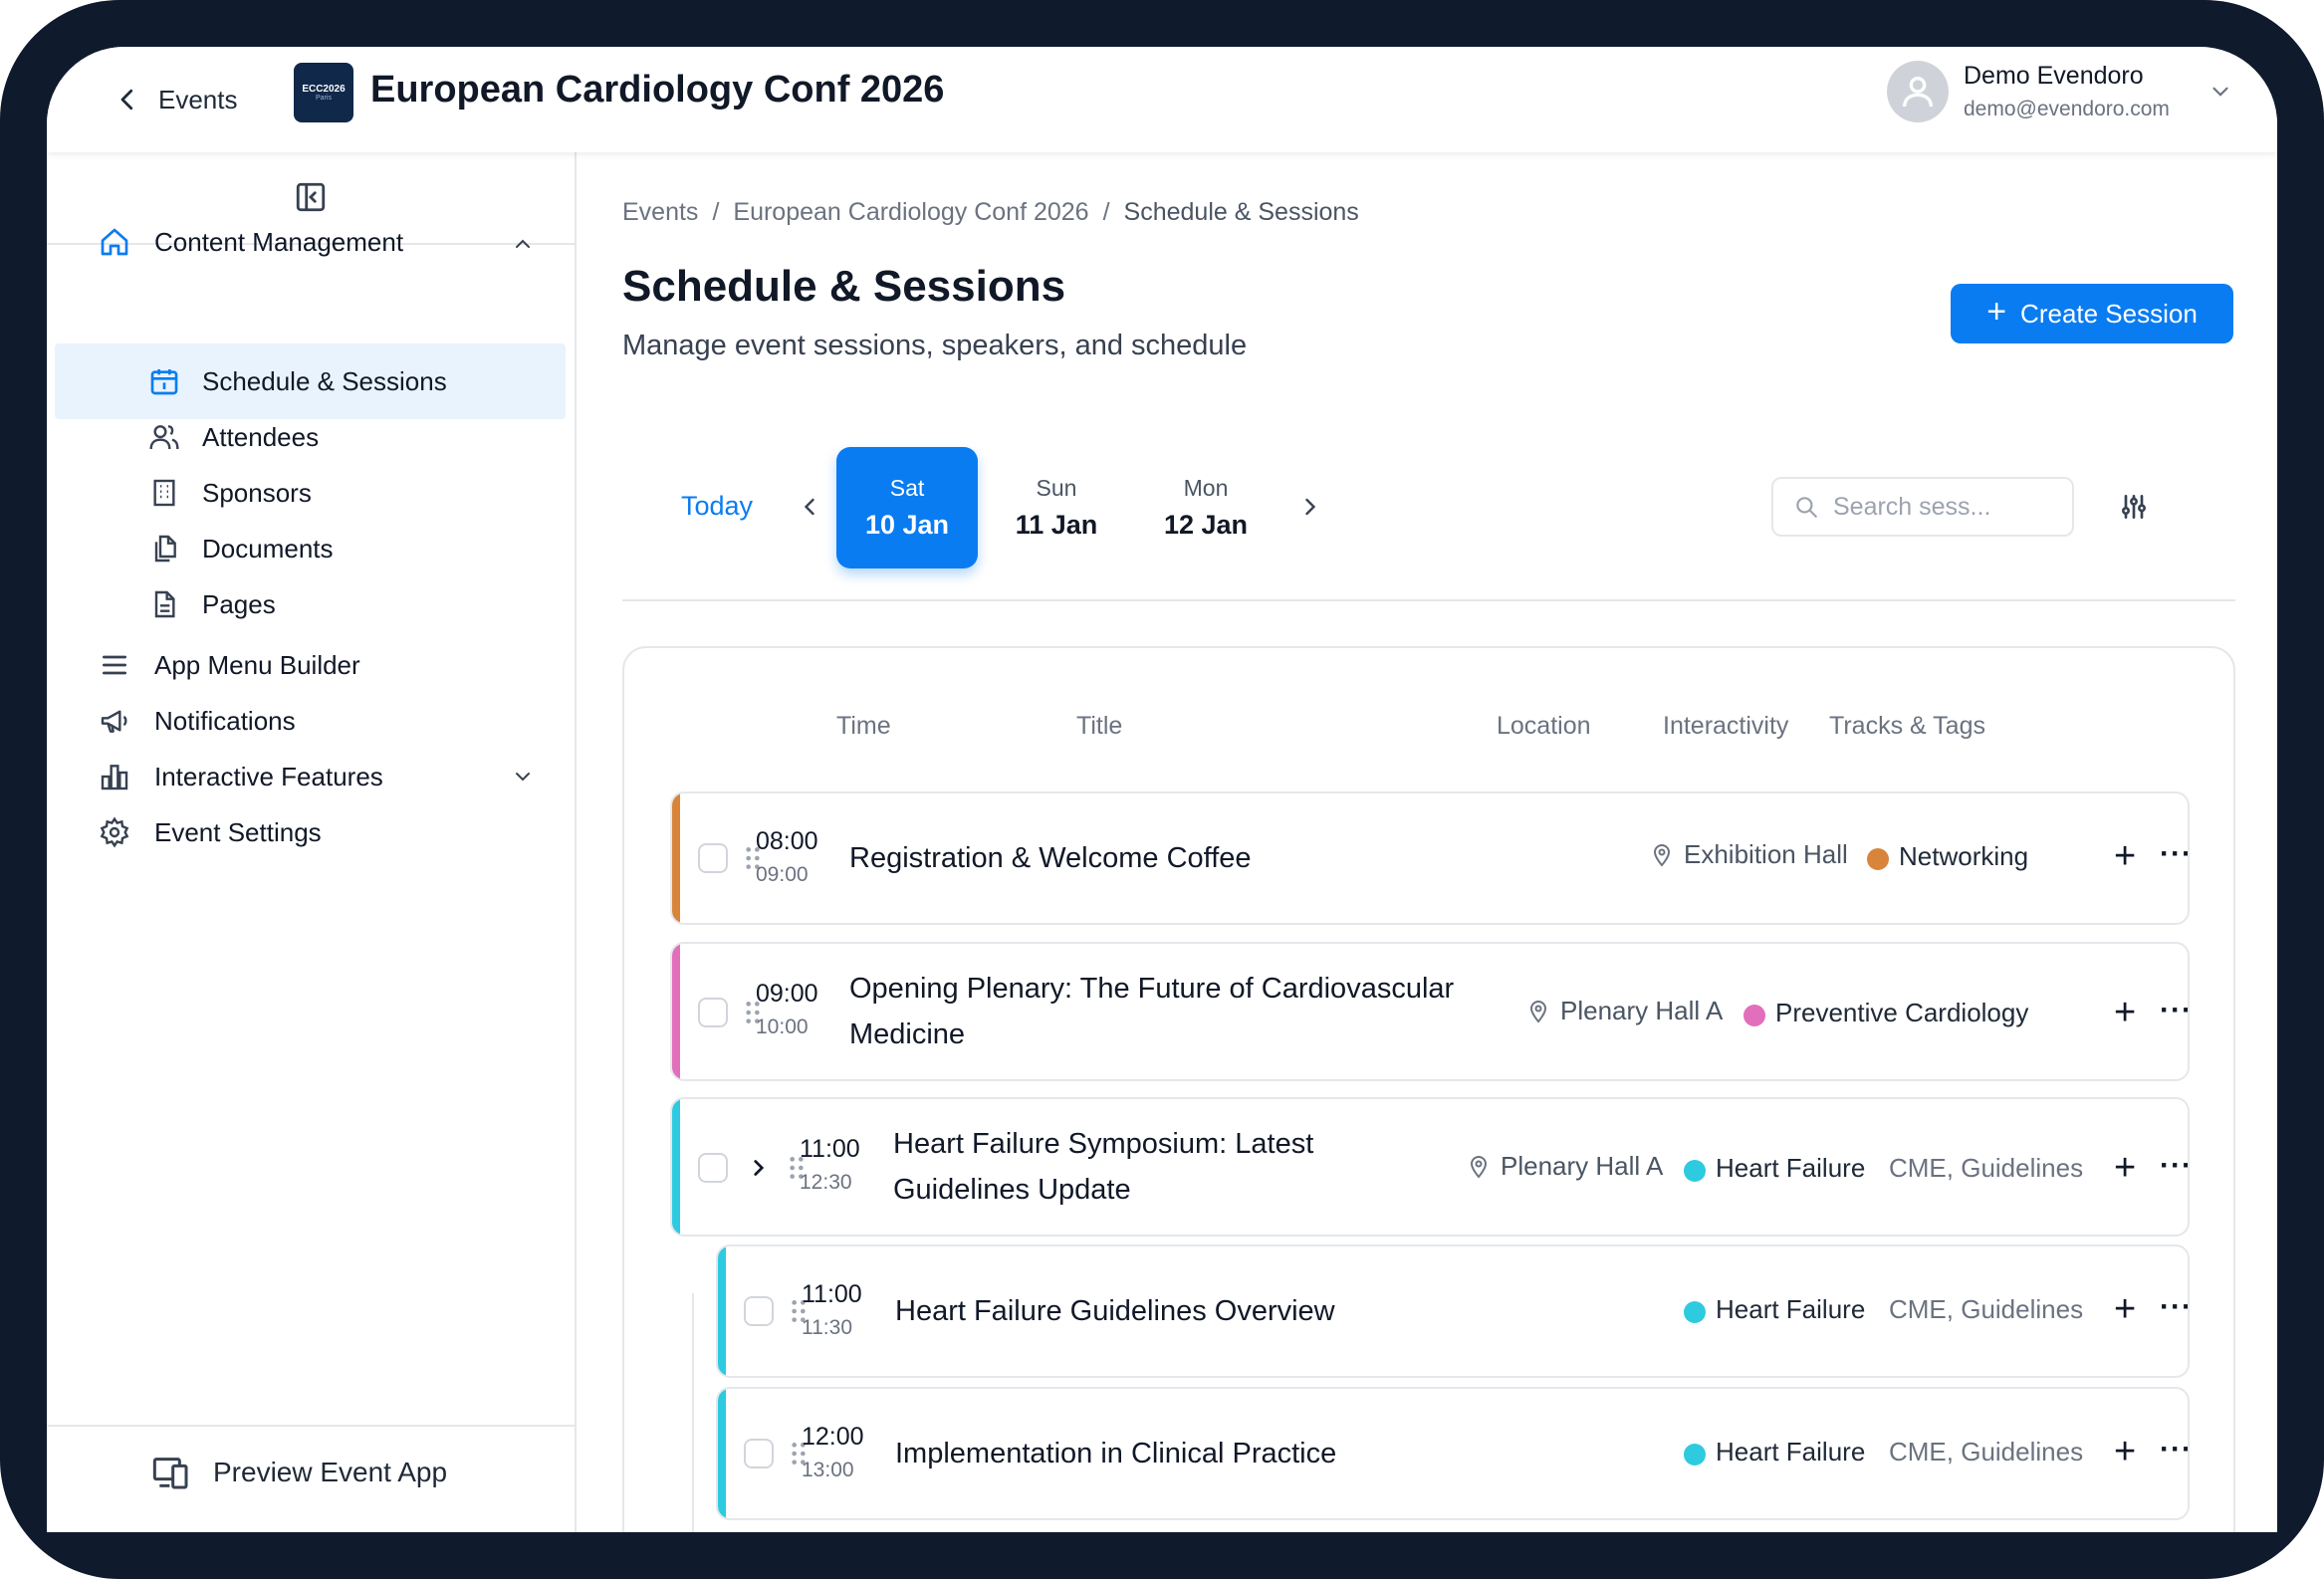 Image resolution: width=2324 pixels, height=1579 pixels. What do you see at coordinates (717, 506) in the screenshot?
I see `today-button: Today` at bounding box center [717, 506].